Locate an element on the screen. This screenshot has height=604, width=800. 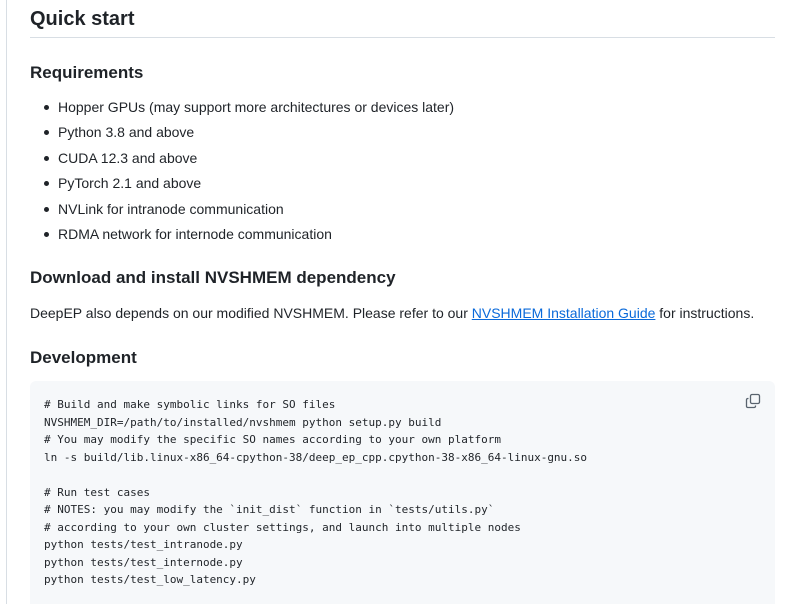
requirement-text: CUDA 12.3 and above is located at coordinates (128, 157).